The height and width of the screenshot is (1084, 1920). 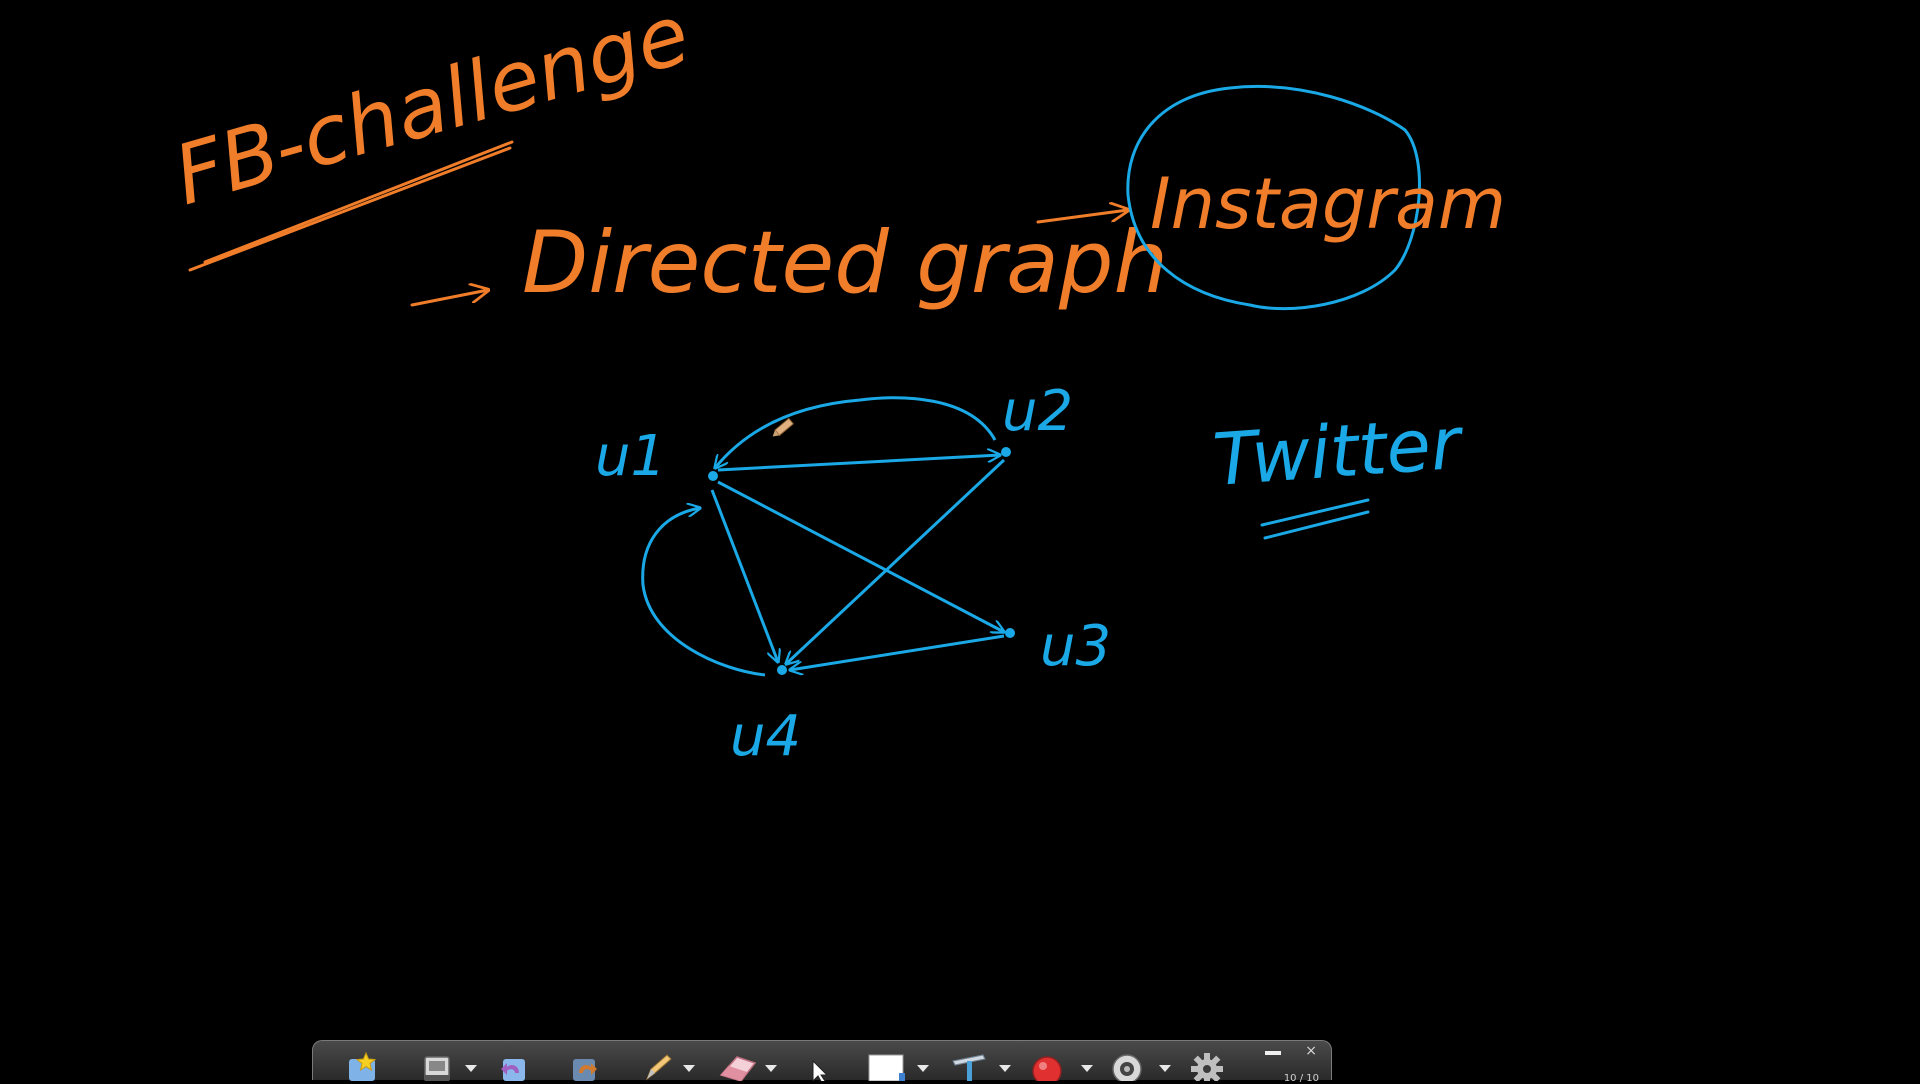 I want to click on node-label-u3: u3, so click(x=1075, y=646).